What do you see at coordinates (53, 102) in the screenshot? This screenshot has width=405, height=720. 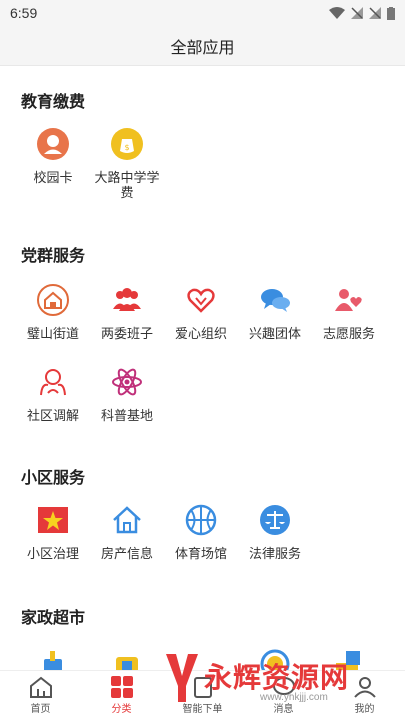 I see `section-title: 教育缴费` at bounding box center [53, 102].